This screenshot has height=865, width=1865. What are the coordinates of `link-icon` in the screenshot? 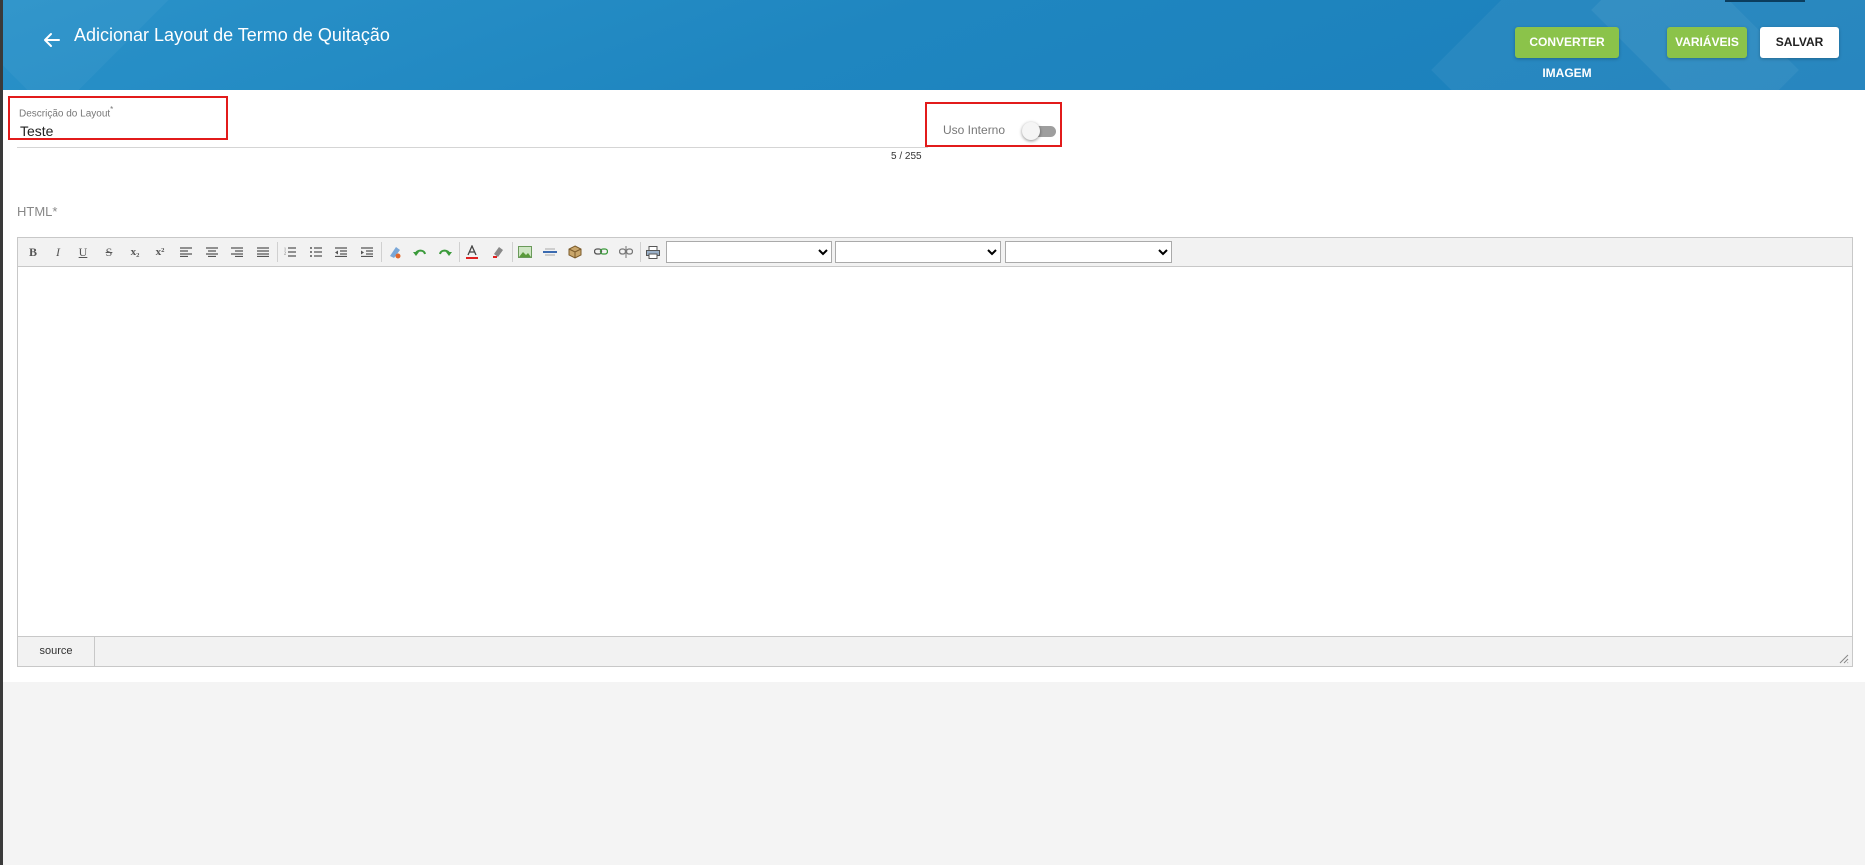 It's located at (601, 252).